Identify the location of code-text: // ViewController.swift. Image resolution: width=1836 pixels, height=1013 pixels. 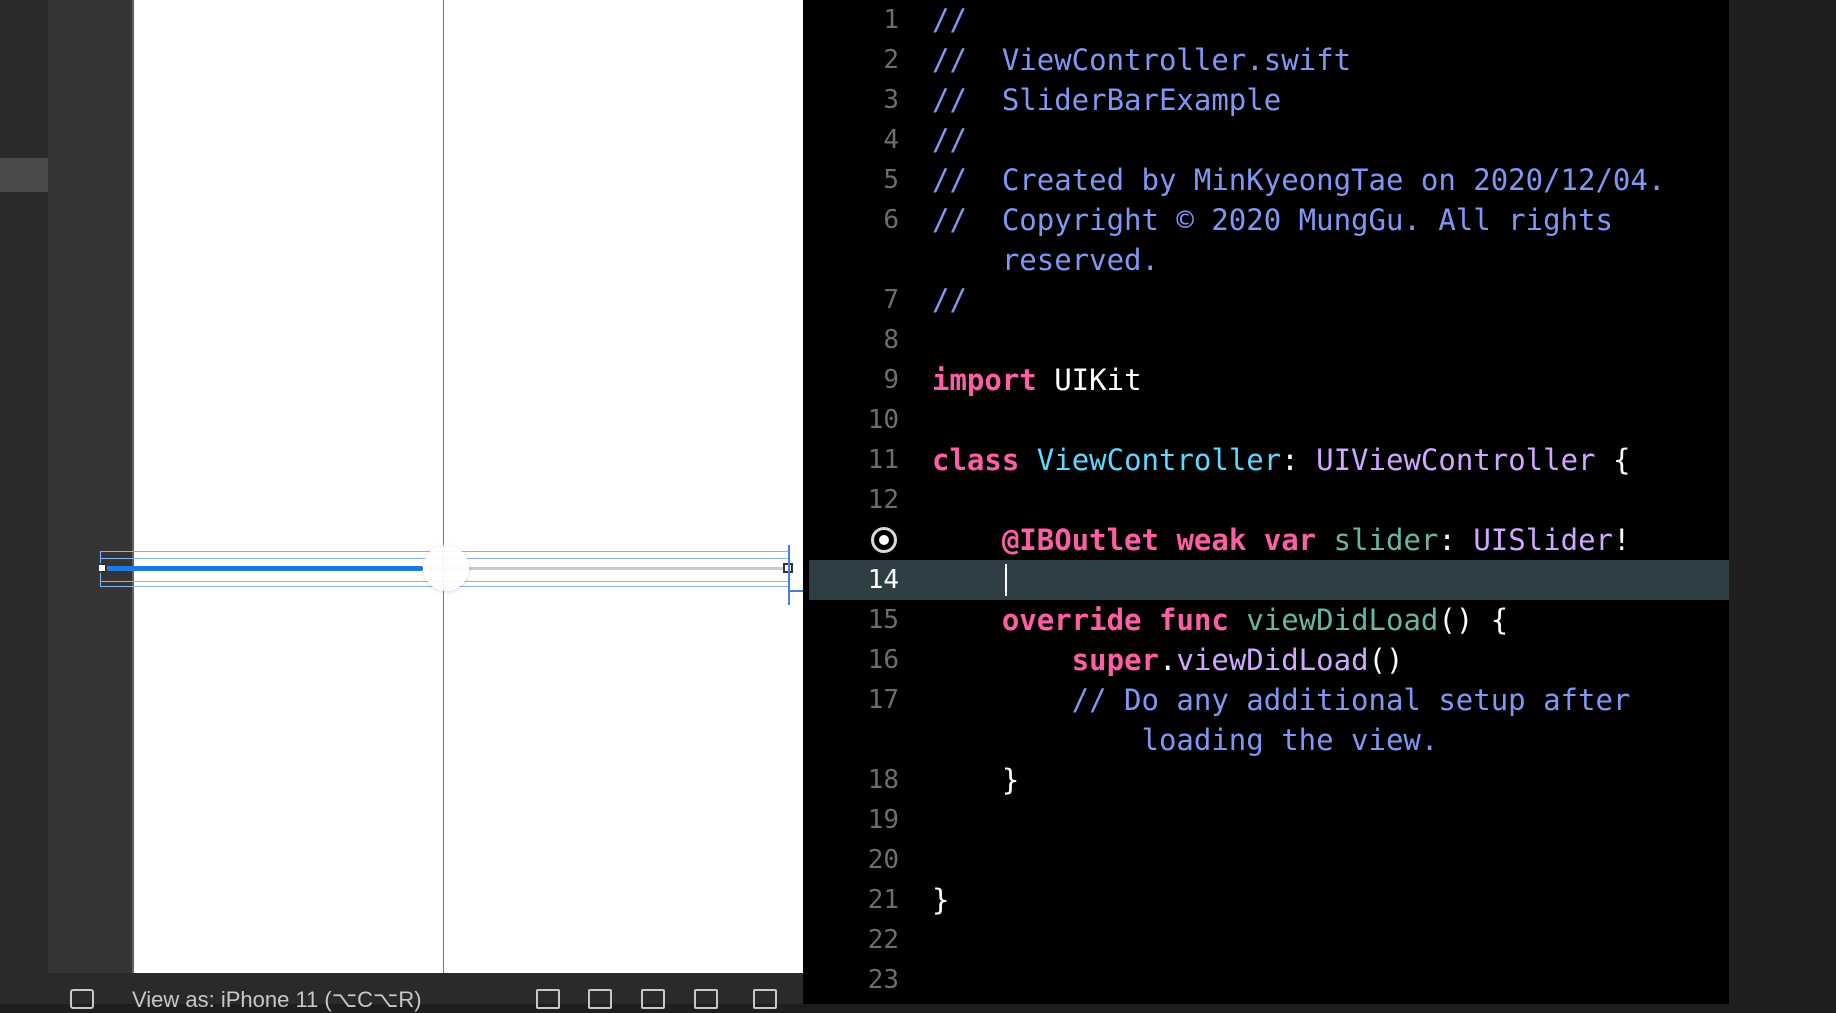
(1141, 60).